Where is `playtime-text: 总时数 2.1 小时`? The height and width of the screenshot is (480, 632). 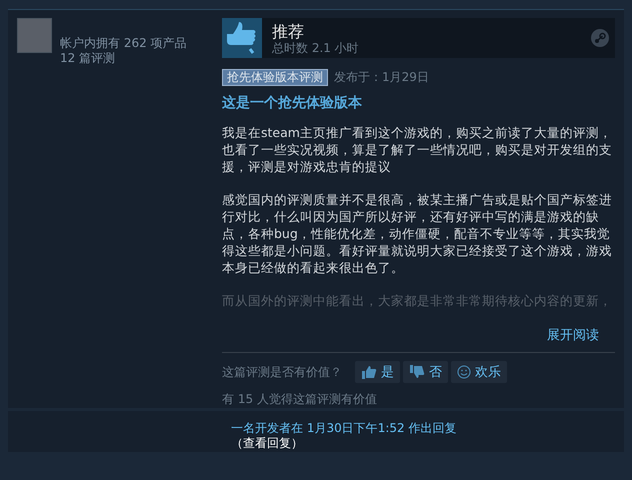
playtime-text: 总时数 2.1 小时 is located at coordinates (316, 47).